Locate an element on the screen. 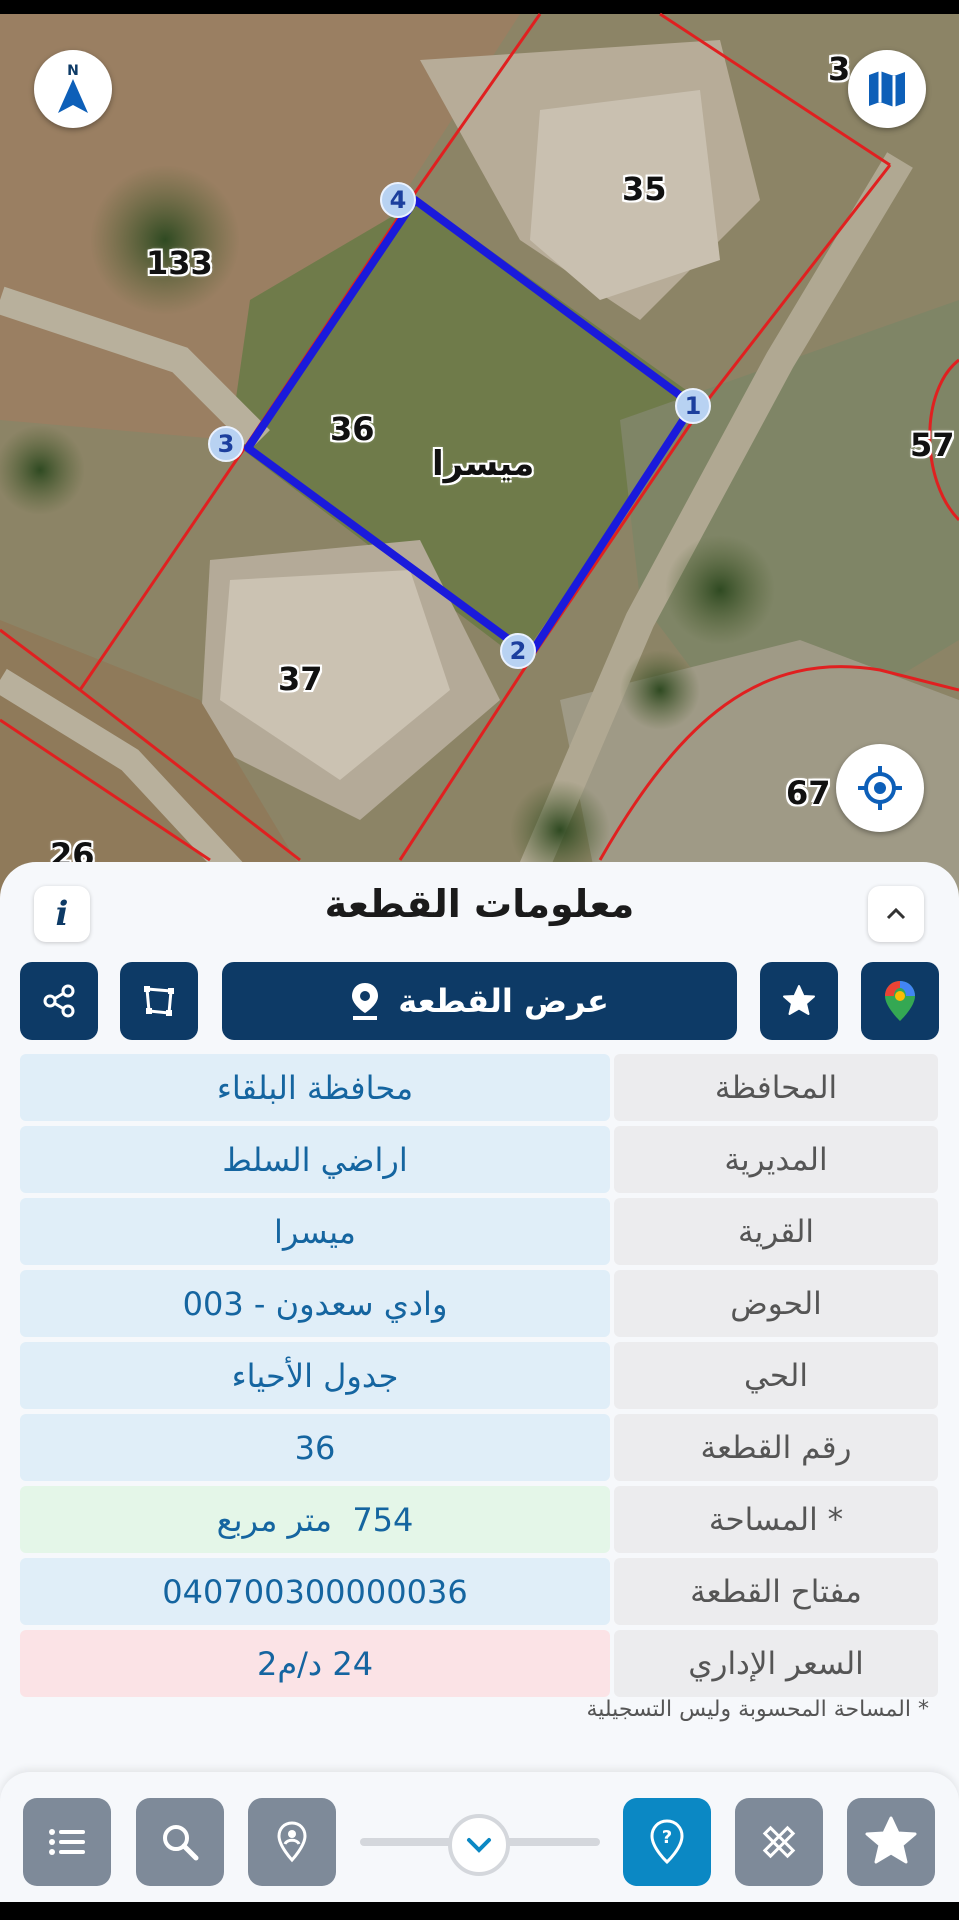 The image size is (959, 1920). svg-text: N is located at coordinates (73, 71).